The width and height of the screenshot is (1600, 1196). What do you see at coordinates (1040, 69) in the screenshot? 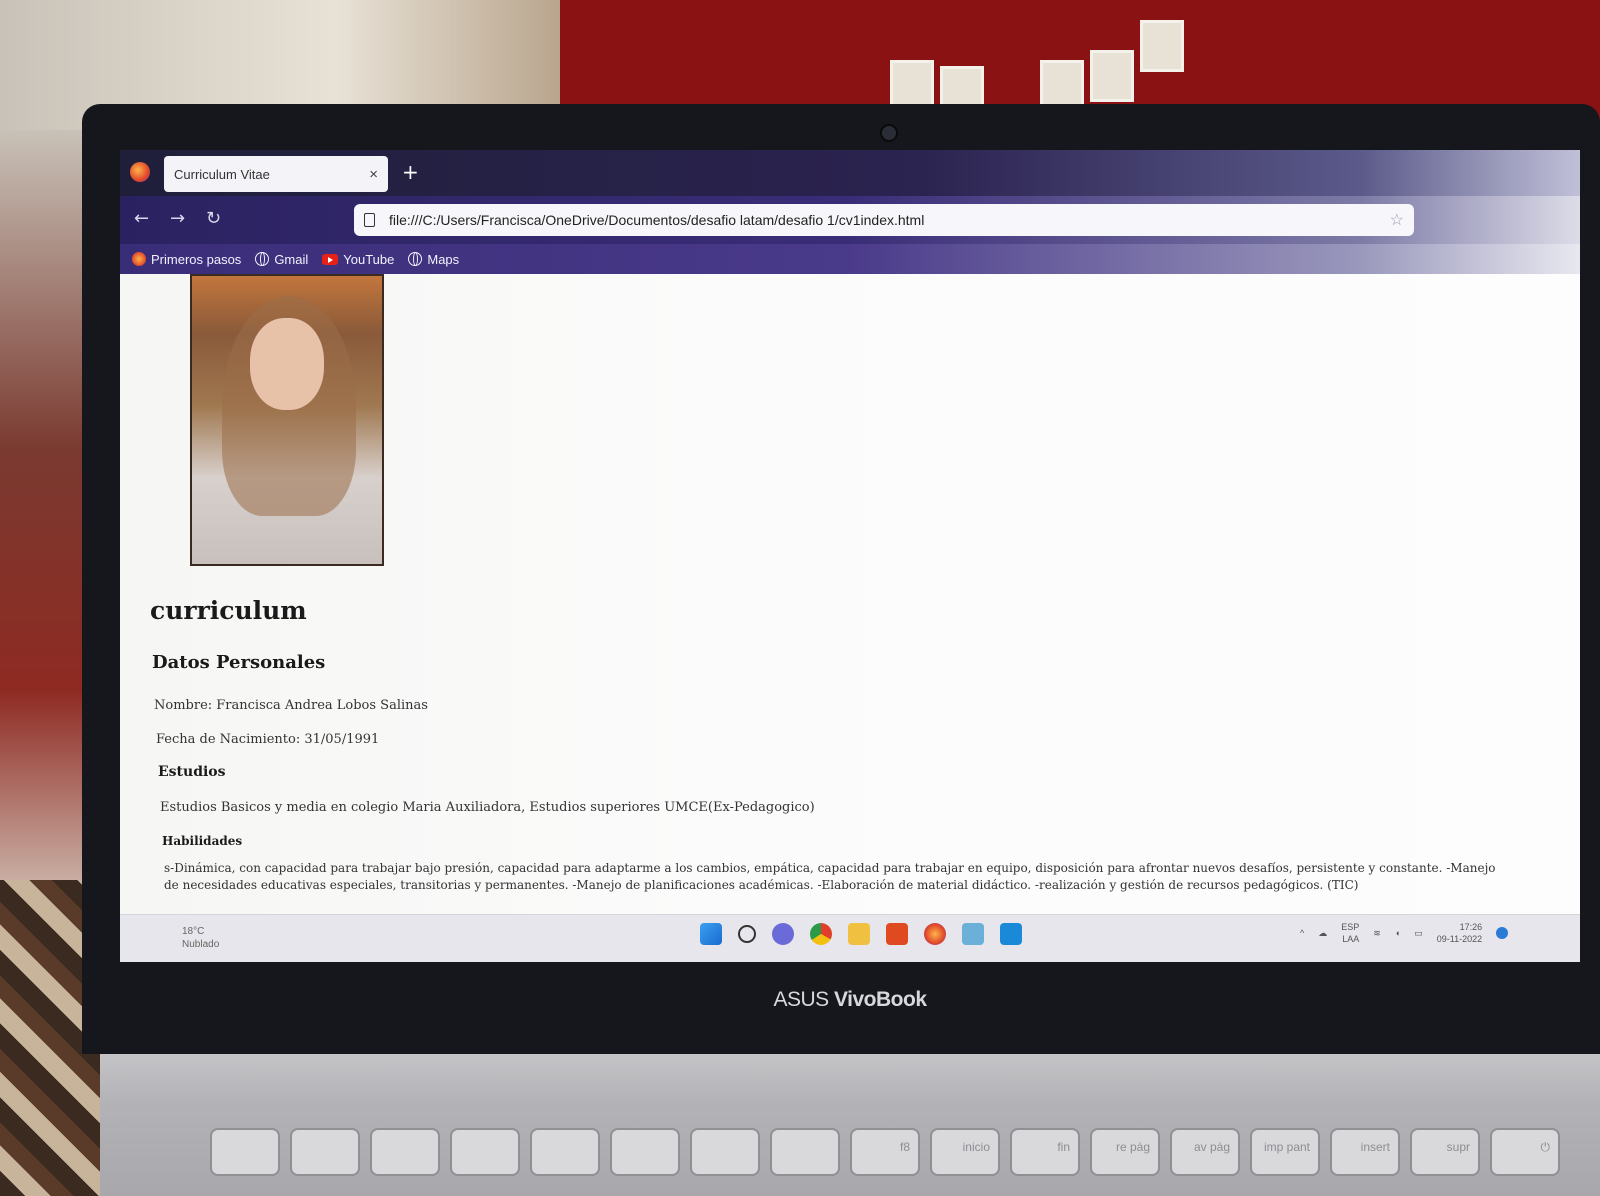
I see `wall-photos` at bounding box center [1040, 69].